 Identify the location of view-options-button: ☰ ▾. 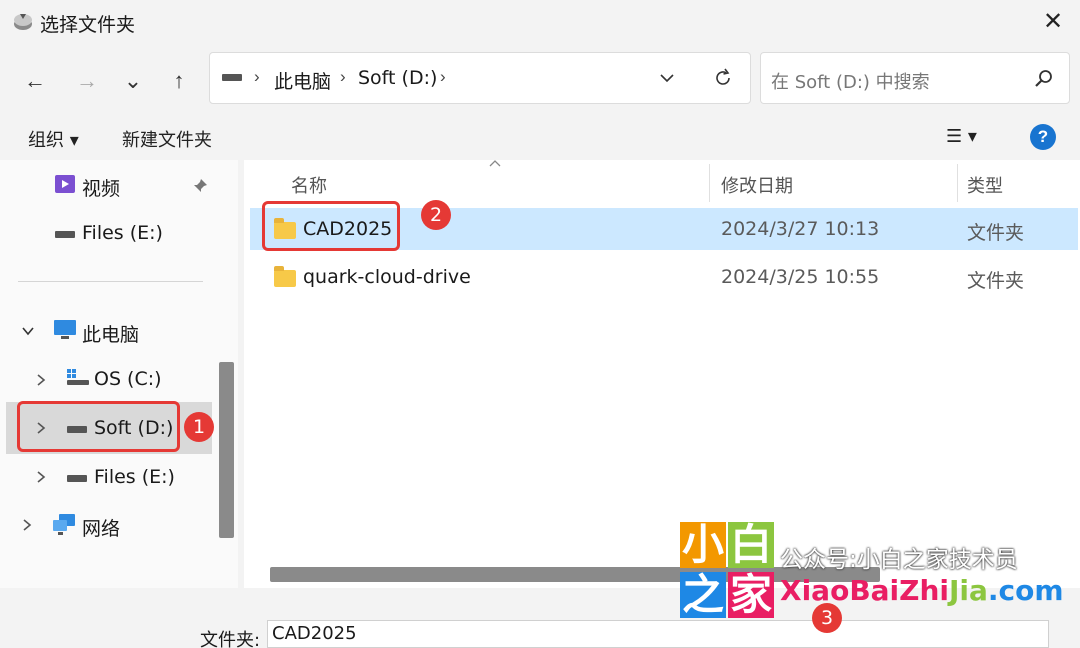
(961, 136).